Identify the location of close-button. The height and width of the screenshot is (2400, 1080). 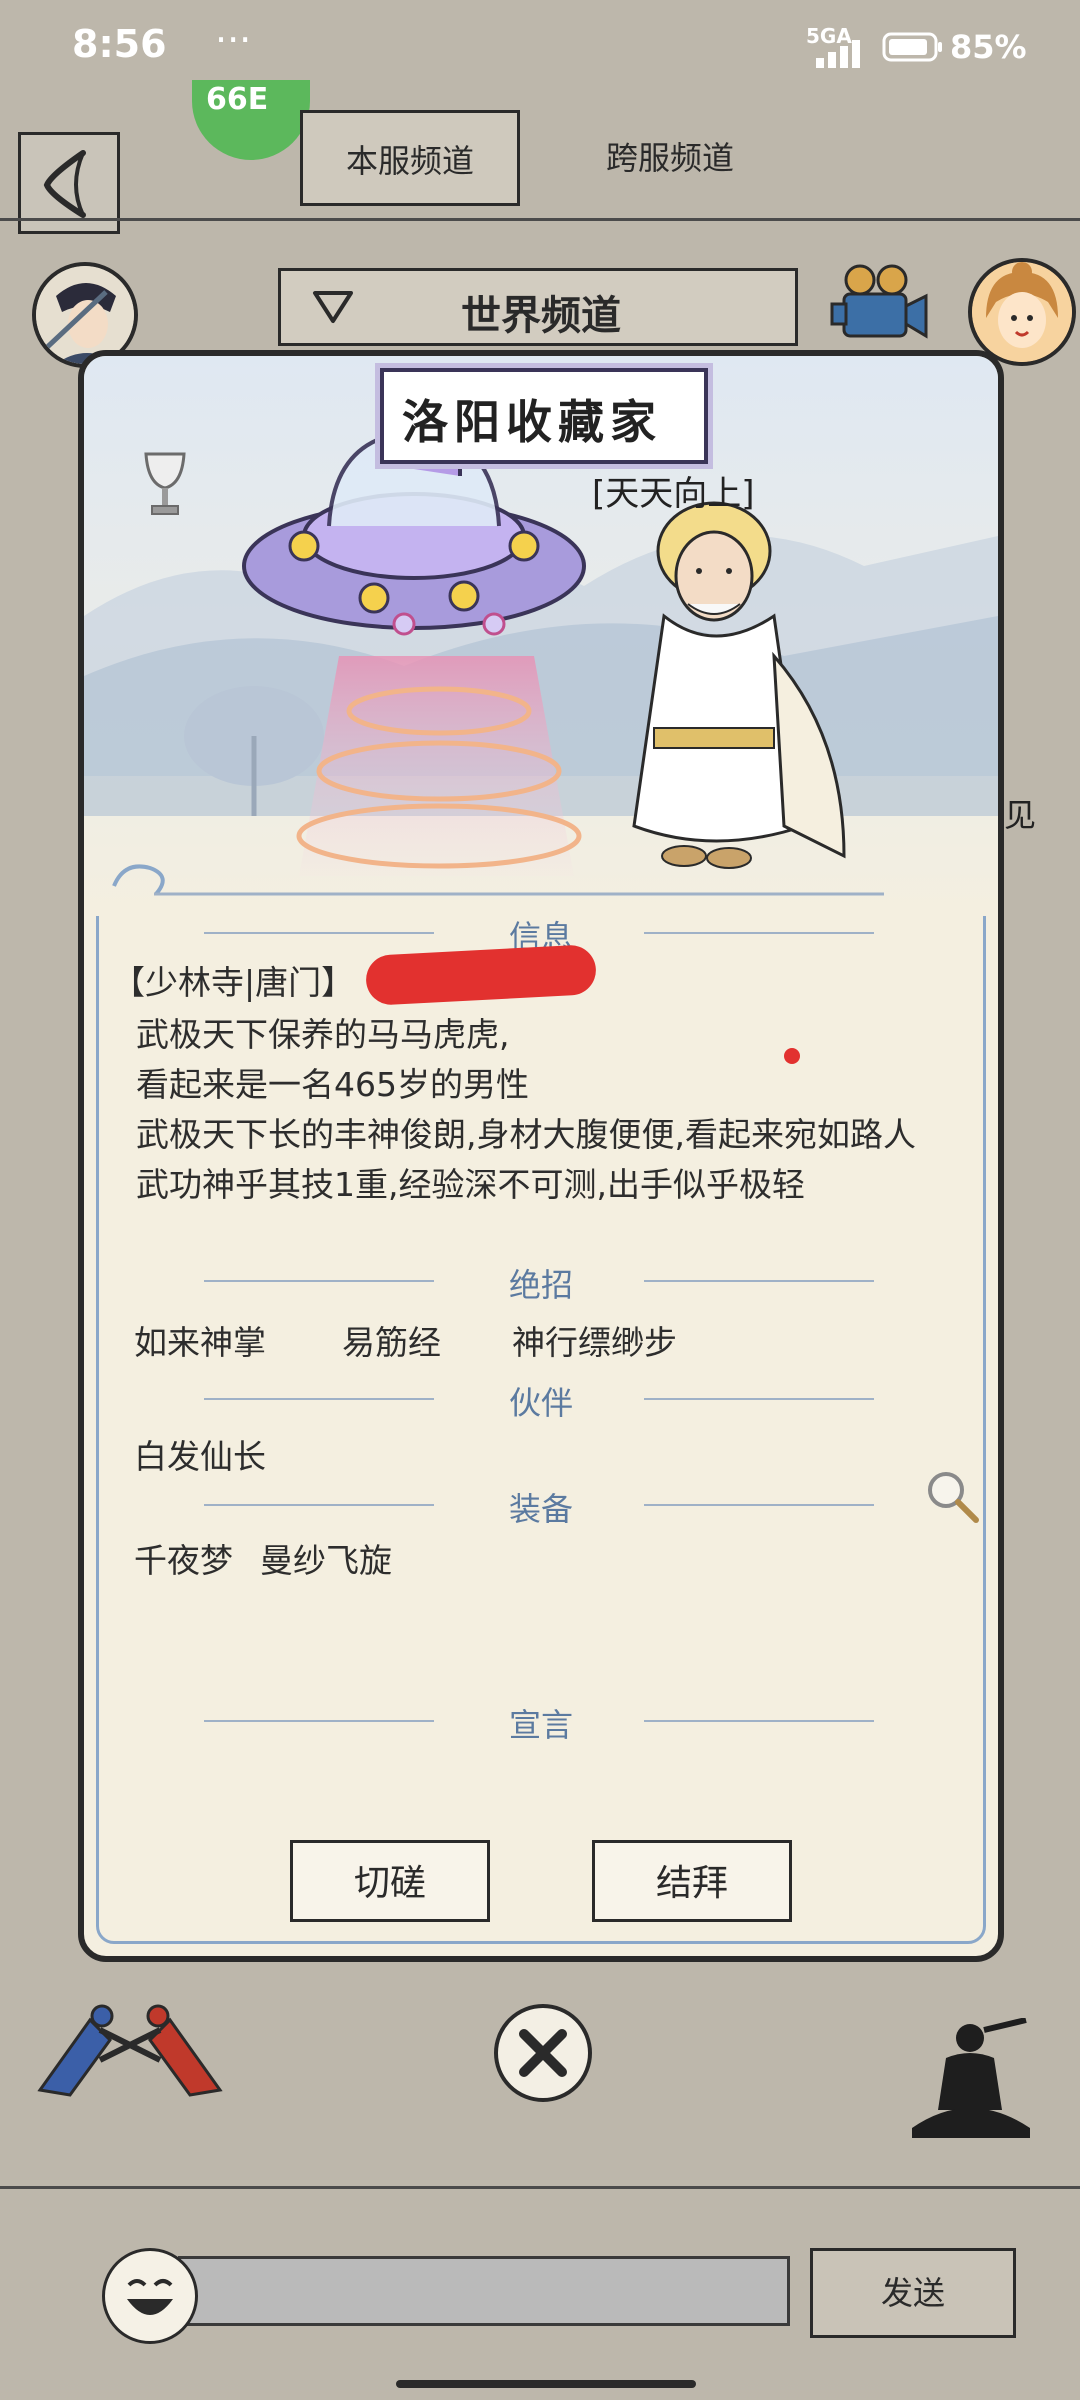
(543, 2053).